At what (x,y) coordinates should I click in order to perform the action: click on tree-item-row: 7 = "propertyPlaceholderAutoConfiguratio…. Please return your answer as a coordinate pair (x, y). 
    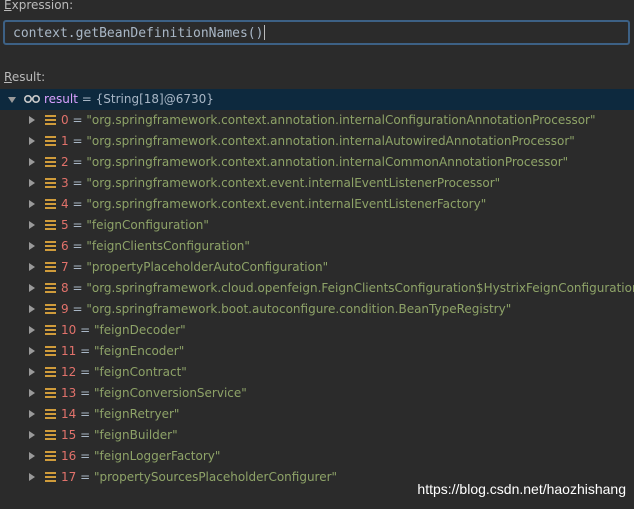
    Looking at the image, I should click on (317, 267).